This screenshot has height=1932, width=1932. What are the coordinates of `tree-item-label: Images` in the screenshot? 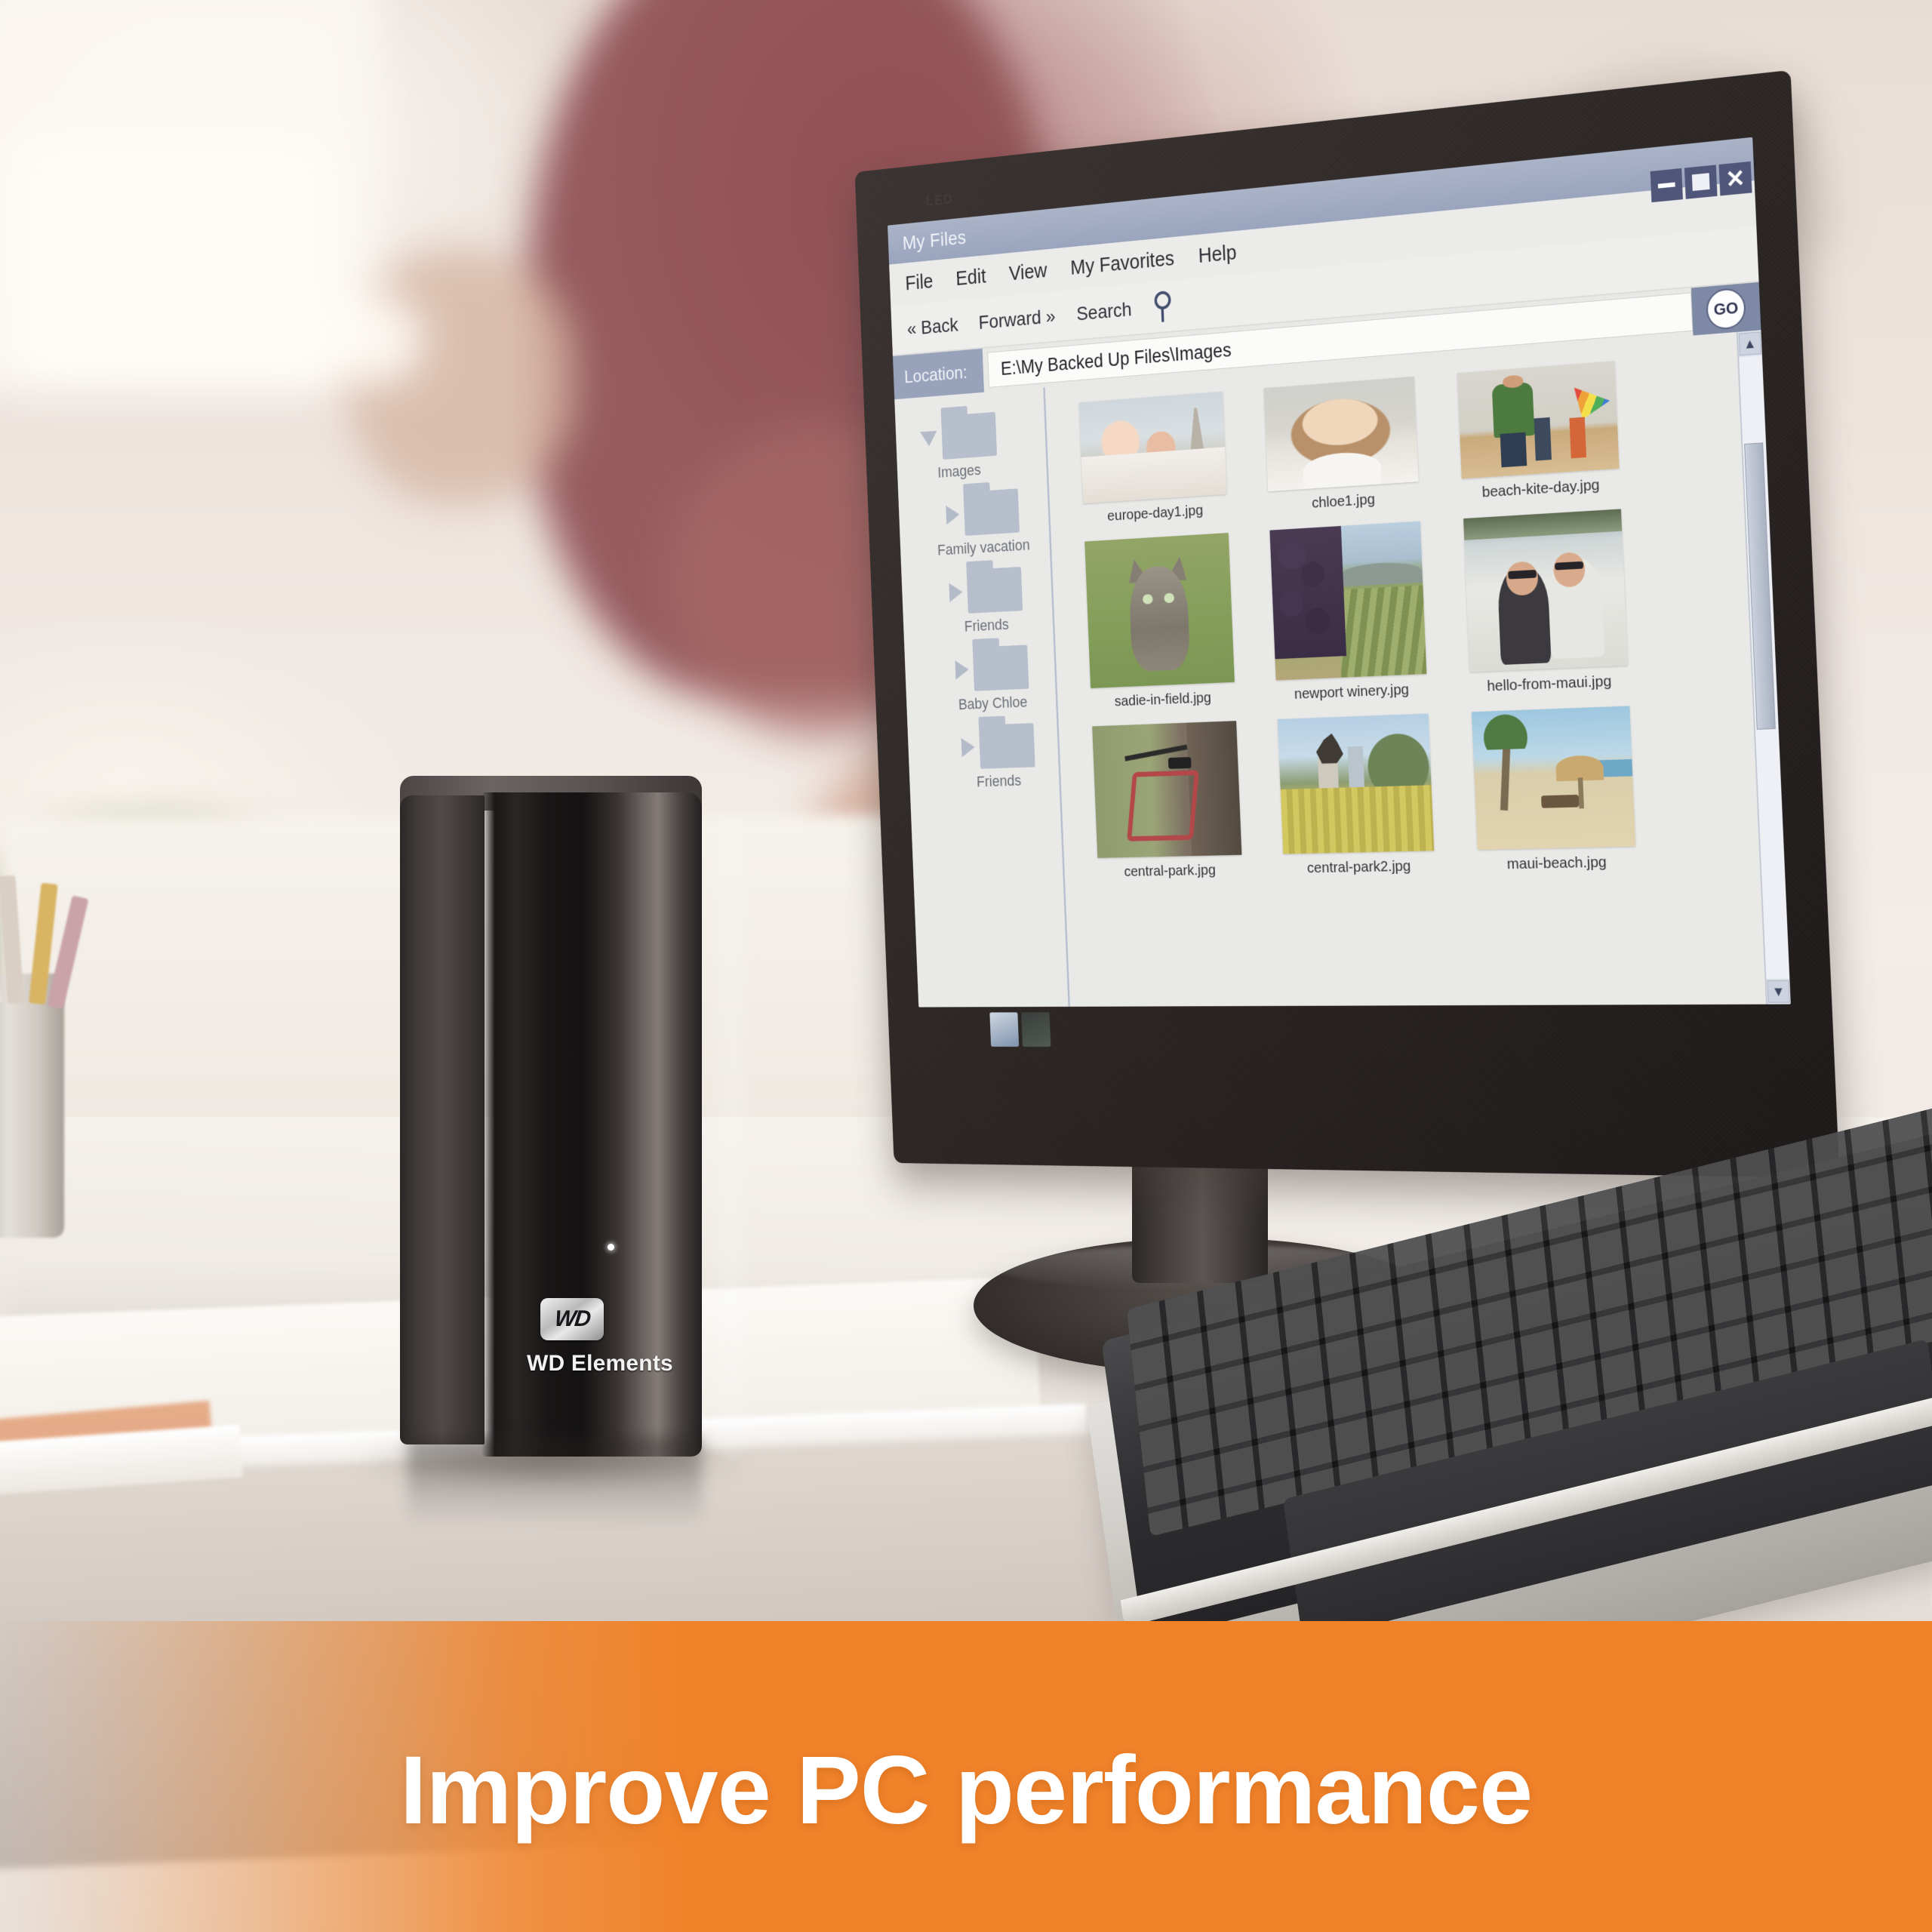 It's located at (959, 470).